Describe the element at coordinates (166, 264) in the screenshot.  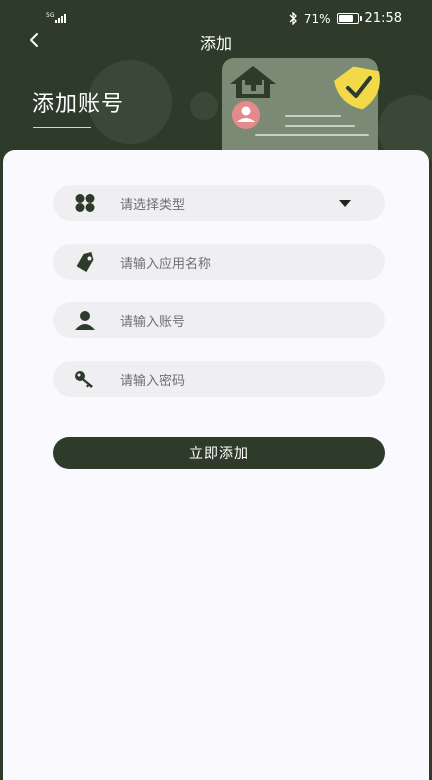
I see `app-name-placeholder: 请输入应用名称` at that location.